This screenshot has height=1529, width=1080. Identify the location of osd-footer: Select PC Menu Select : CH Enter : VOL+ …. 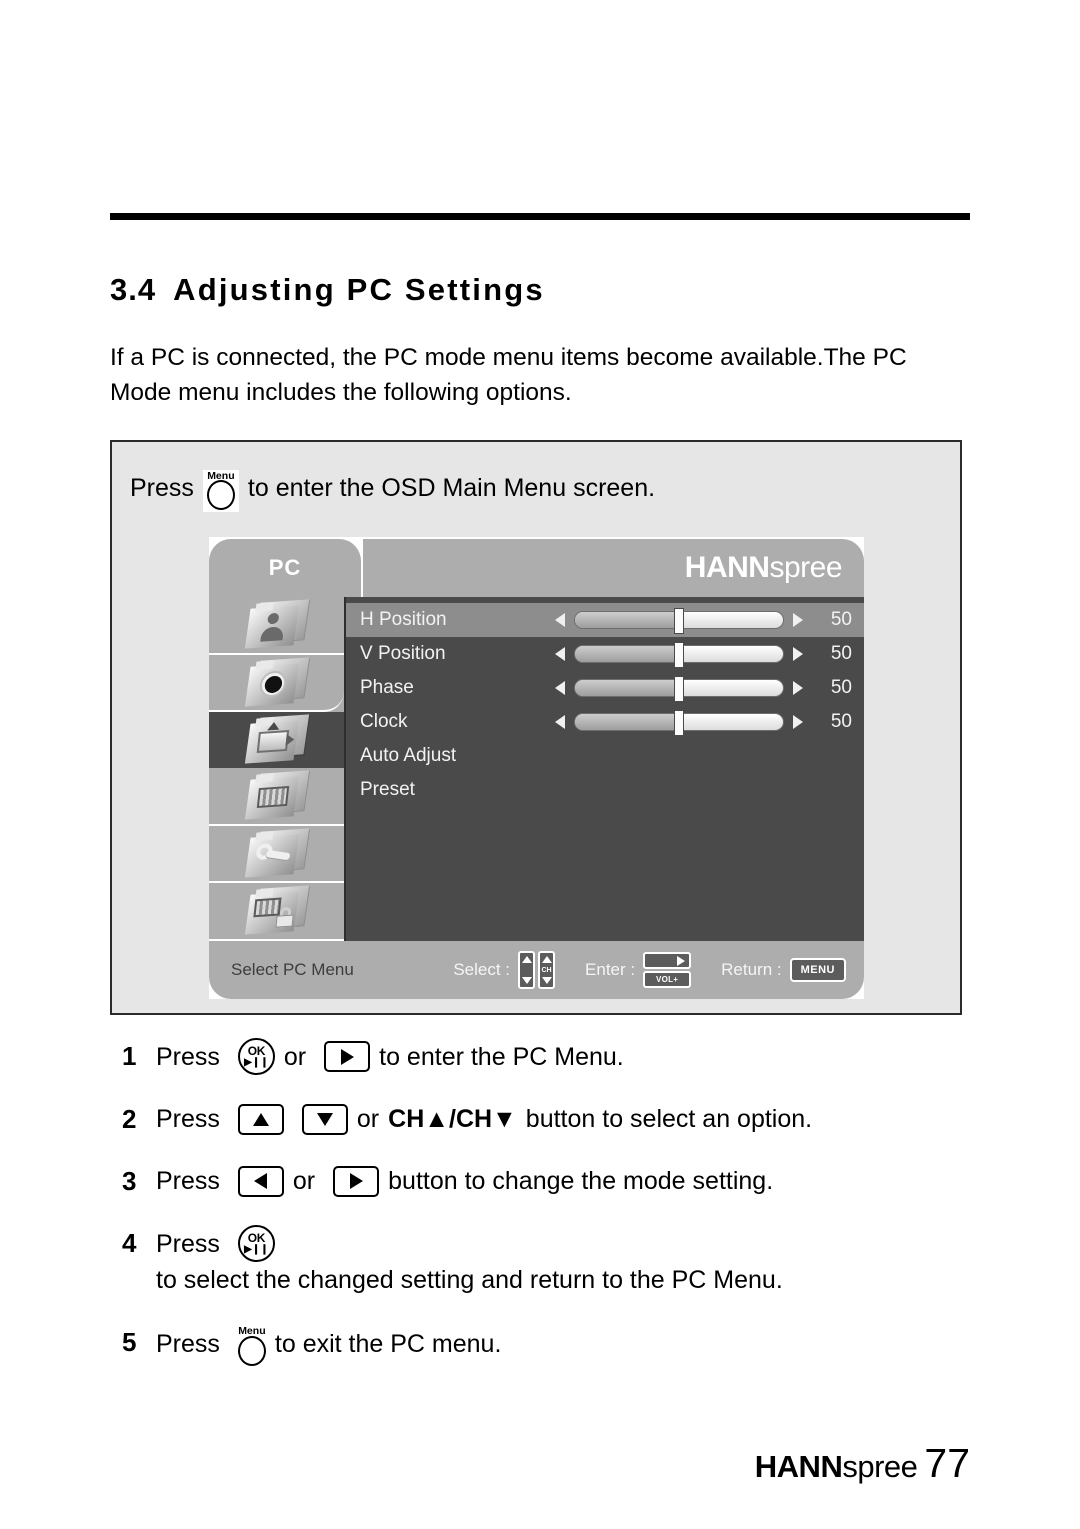
(536, 970).